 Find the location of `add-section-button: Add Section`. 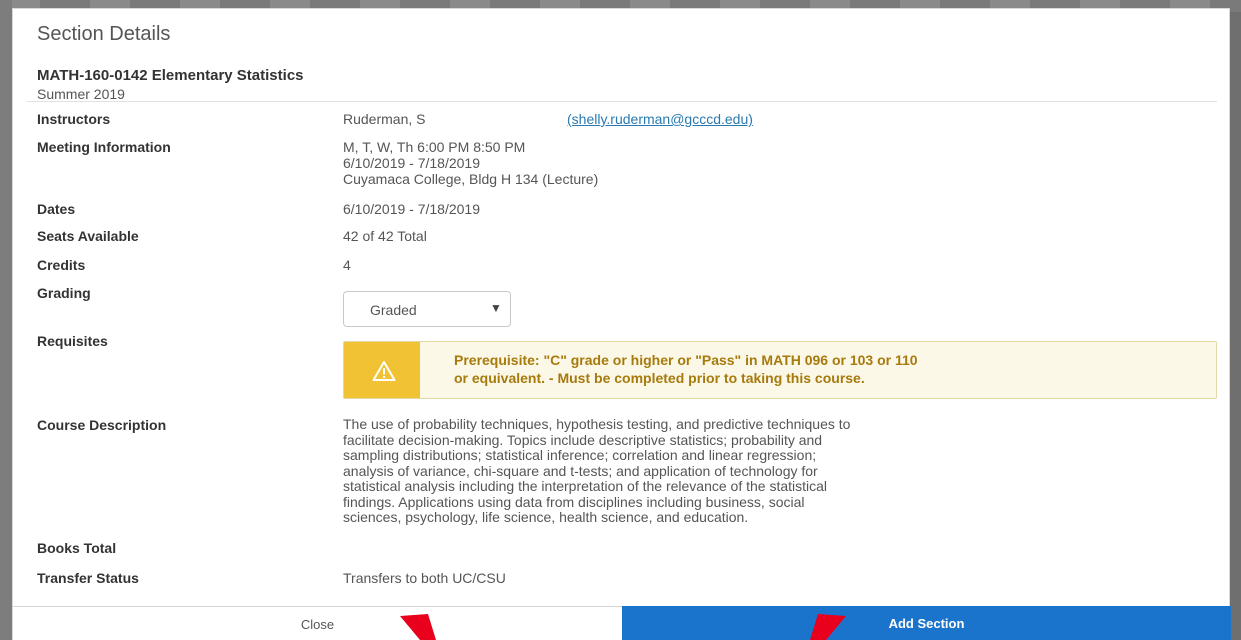

add-section-button: Add Section is located at coordinates (926, 623).